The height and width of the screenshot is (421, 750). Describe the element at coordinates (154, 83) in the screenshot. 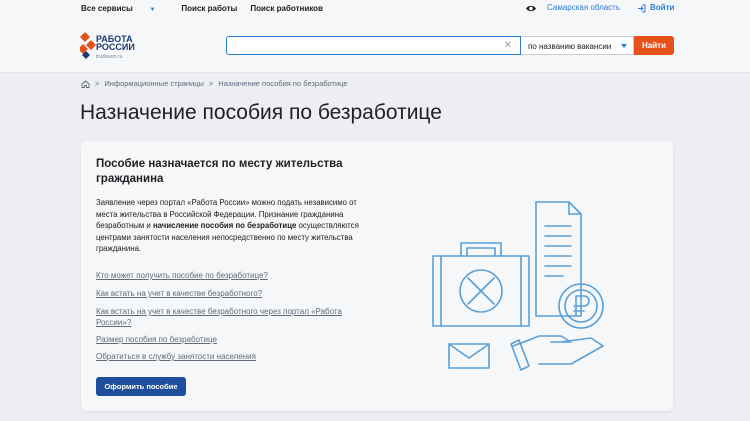

I see `breadcrumb-item-info: Информационные страницы` at that location.